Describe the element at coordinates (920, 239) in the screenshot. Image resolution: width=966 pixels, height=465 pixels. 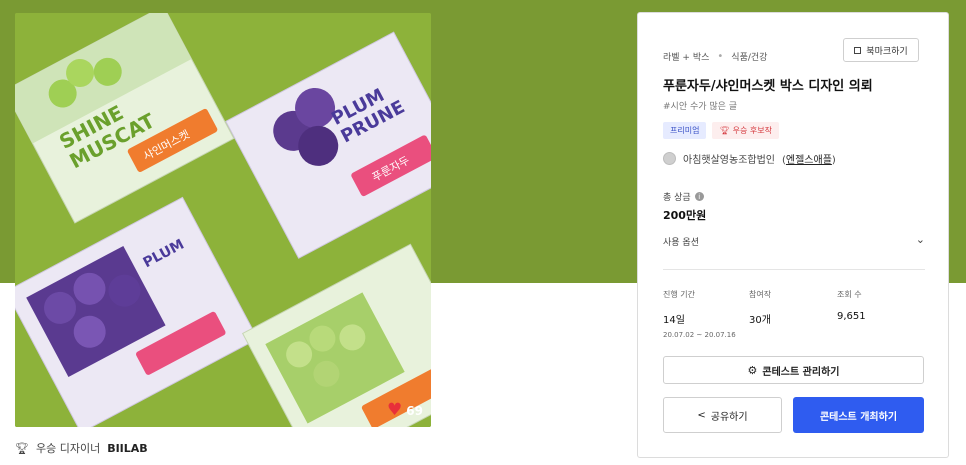
I see `chevron-down-icon: ⌄` at that location.